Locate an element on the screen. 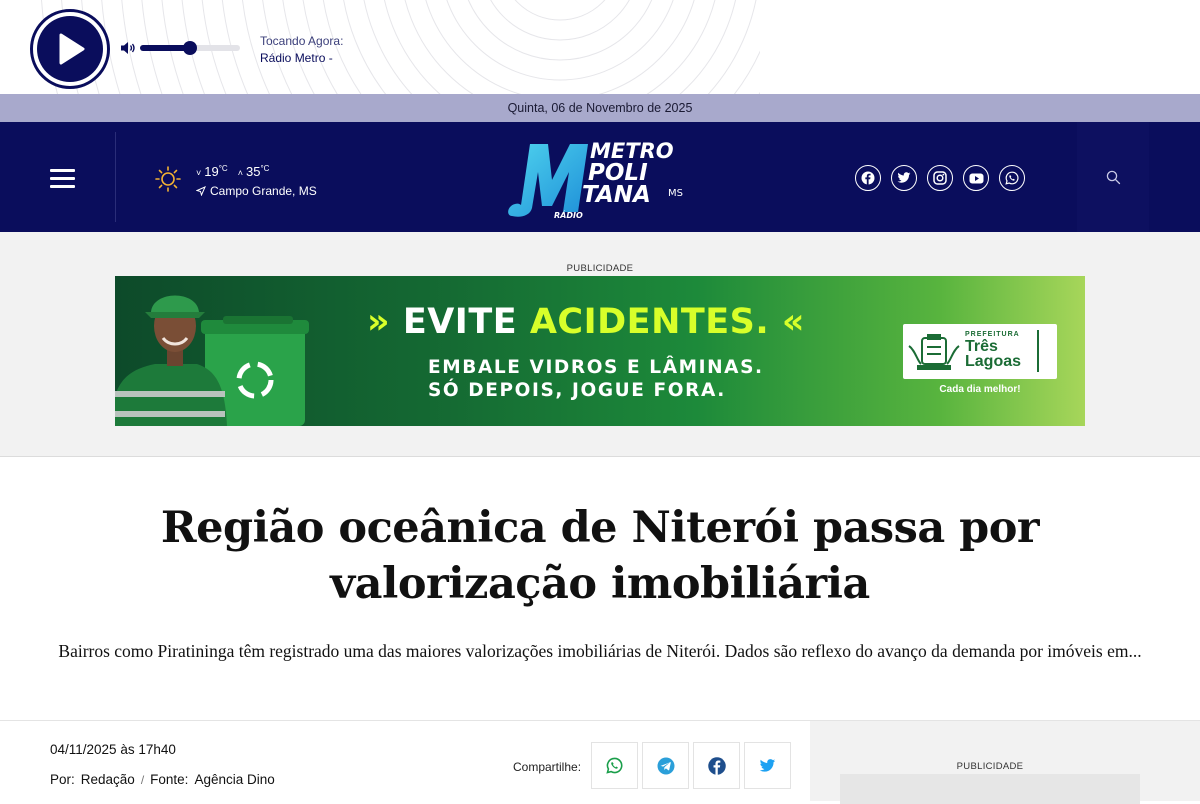  youtube-icon is located at coordinates (976, 178).